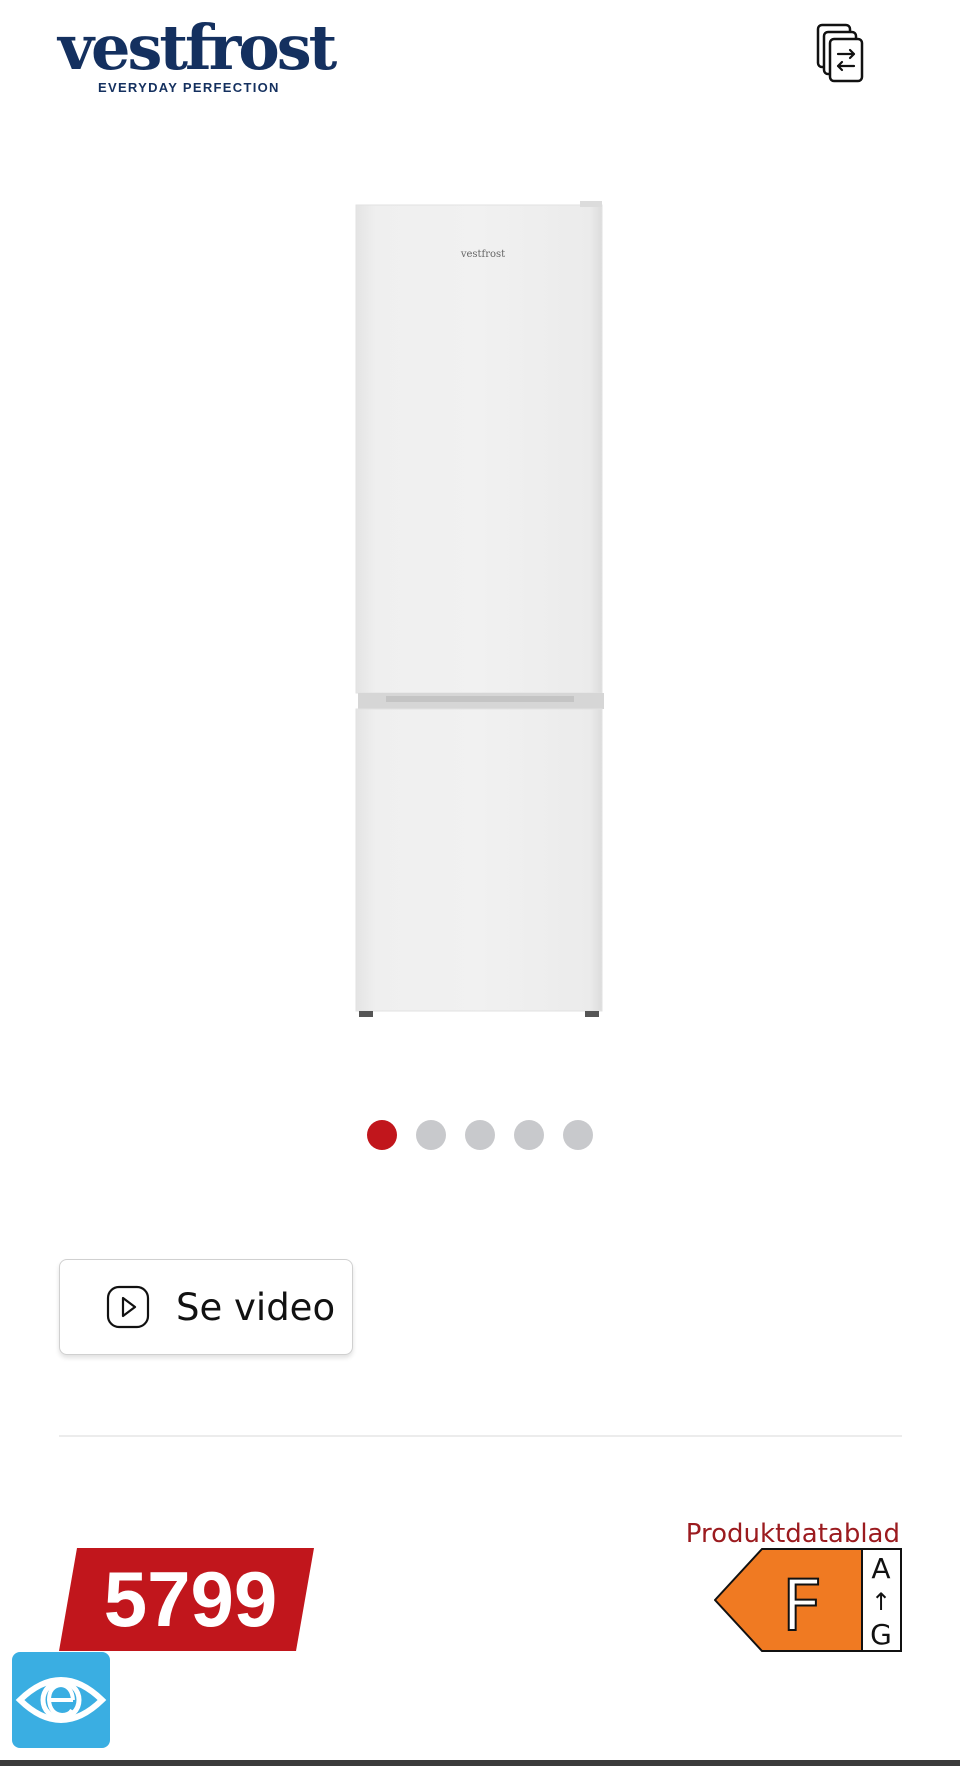  What do you see at coordinates (128, 1307) in the screenshot?
I see `play-icon` at bounding box center [128, 1307].